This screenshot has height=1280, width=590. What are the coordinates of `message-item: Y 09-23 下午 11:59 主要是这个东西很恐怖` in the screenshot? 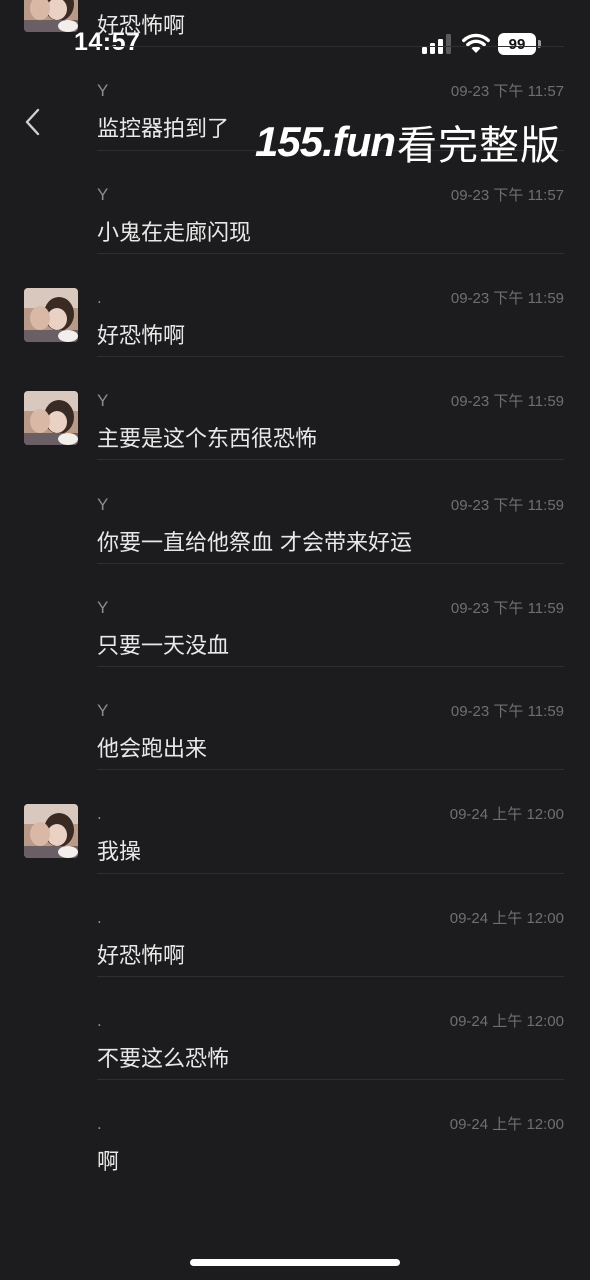 It's located at (295, 409).